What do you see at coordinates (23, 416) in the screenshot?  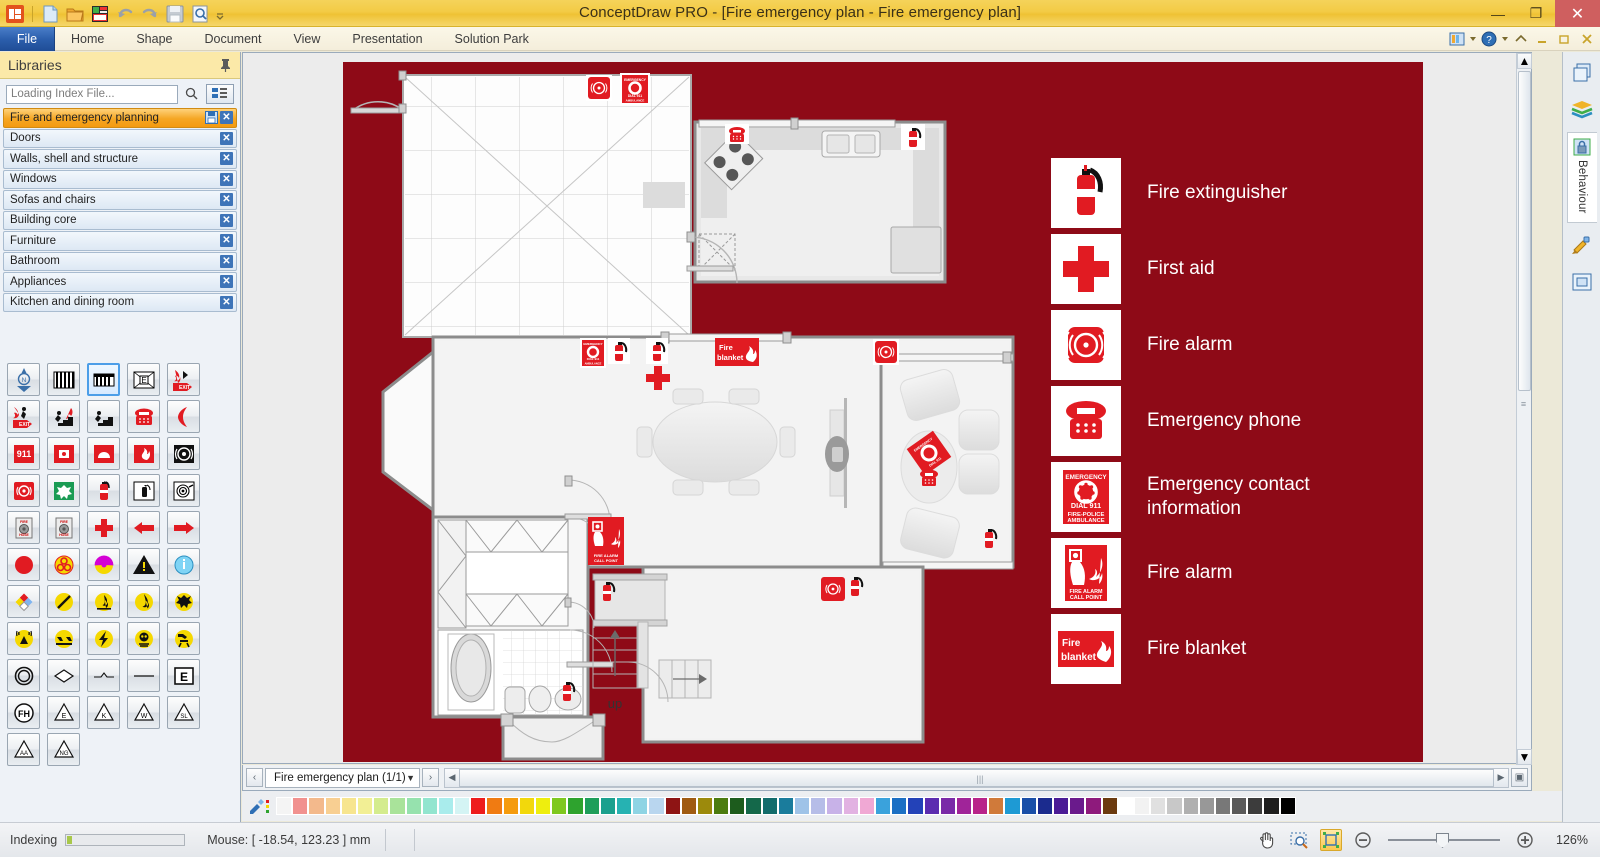 I see `fire-exit-person-icon: EXIT` at bounding box center [23, 416].